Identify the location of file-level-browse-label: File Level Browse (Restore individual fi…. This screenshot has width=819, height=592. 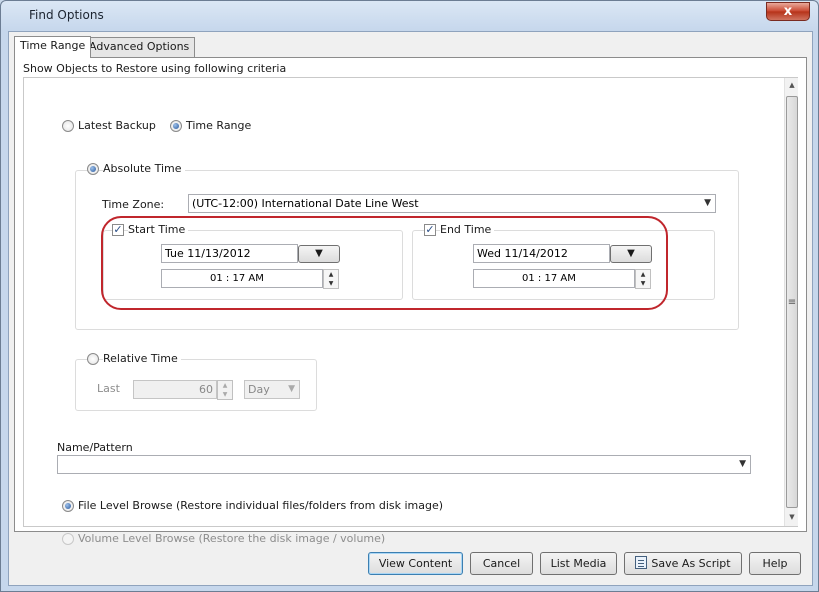
(261, 505).